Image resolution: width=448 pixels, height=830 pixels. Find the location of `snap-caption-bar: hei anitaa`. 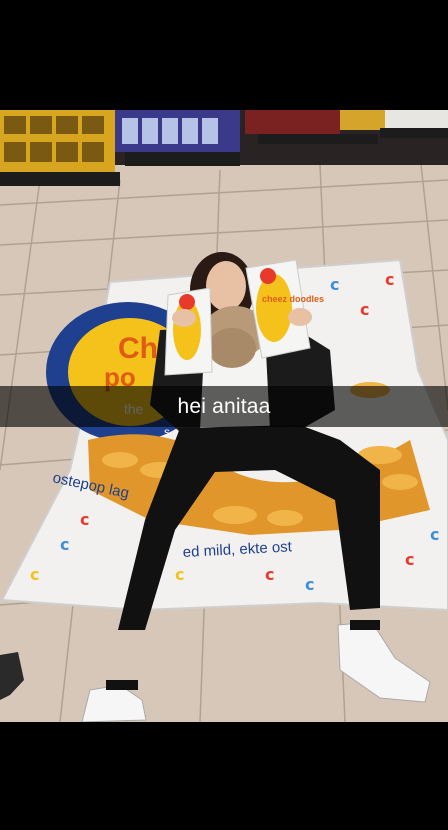

snap-caption-bar: hei anitaa is located at coordinates (224, 406).